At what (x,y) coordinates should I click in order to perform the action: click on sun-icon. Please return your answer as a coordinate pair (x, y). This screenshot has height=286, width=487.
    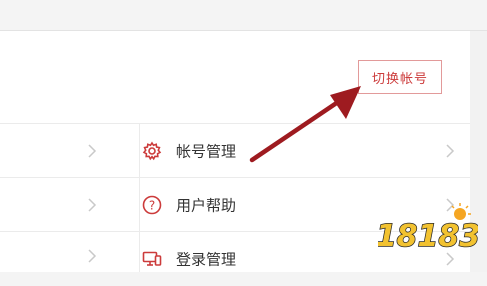
    Looking at the image, I should click on (461, 211).